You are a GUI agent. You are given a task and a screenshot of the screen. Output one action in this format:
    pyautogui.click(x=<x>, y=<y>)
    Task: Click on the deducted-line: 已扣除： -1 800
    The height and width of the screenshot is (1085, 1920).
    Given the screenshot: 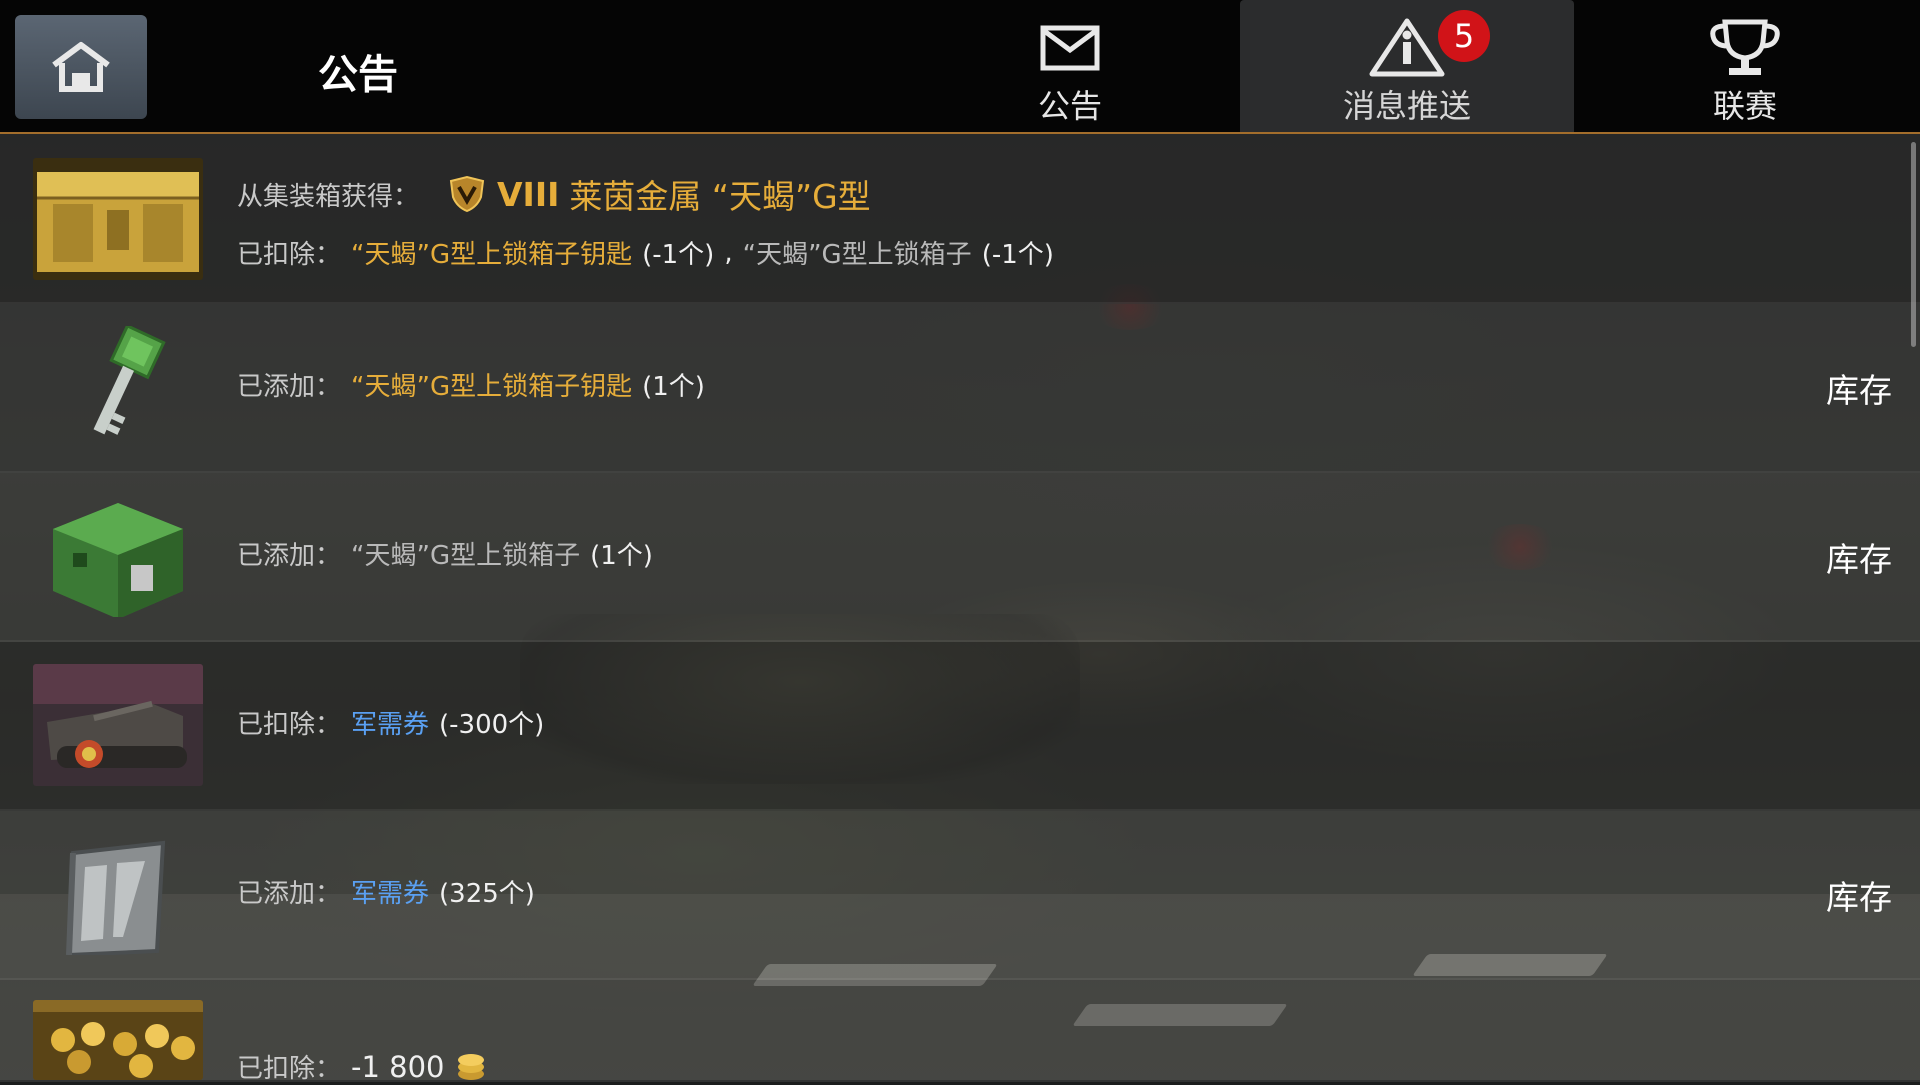 What is the action you would take?
    pyautogui.click(x=362, y=1066)
    